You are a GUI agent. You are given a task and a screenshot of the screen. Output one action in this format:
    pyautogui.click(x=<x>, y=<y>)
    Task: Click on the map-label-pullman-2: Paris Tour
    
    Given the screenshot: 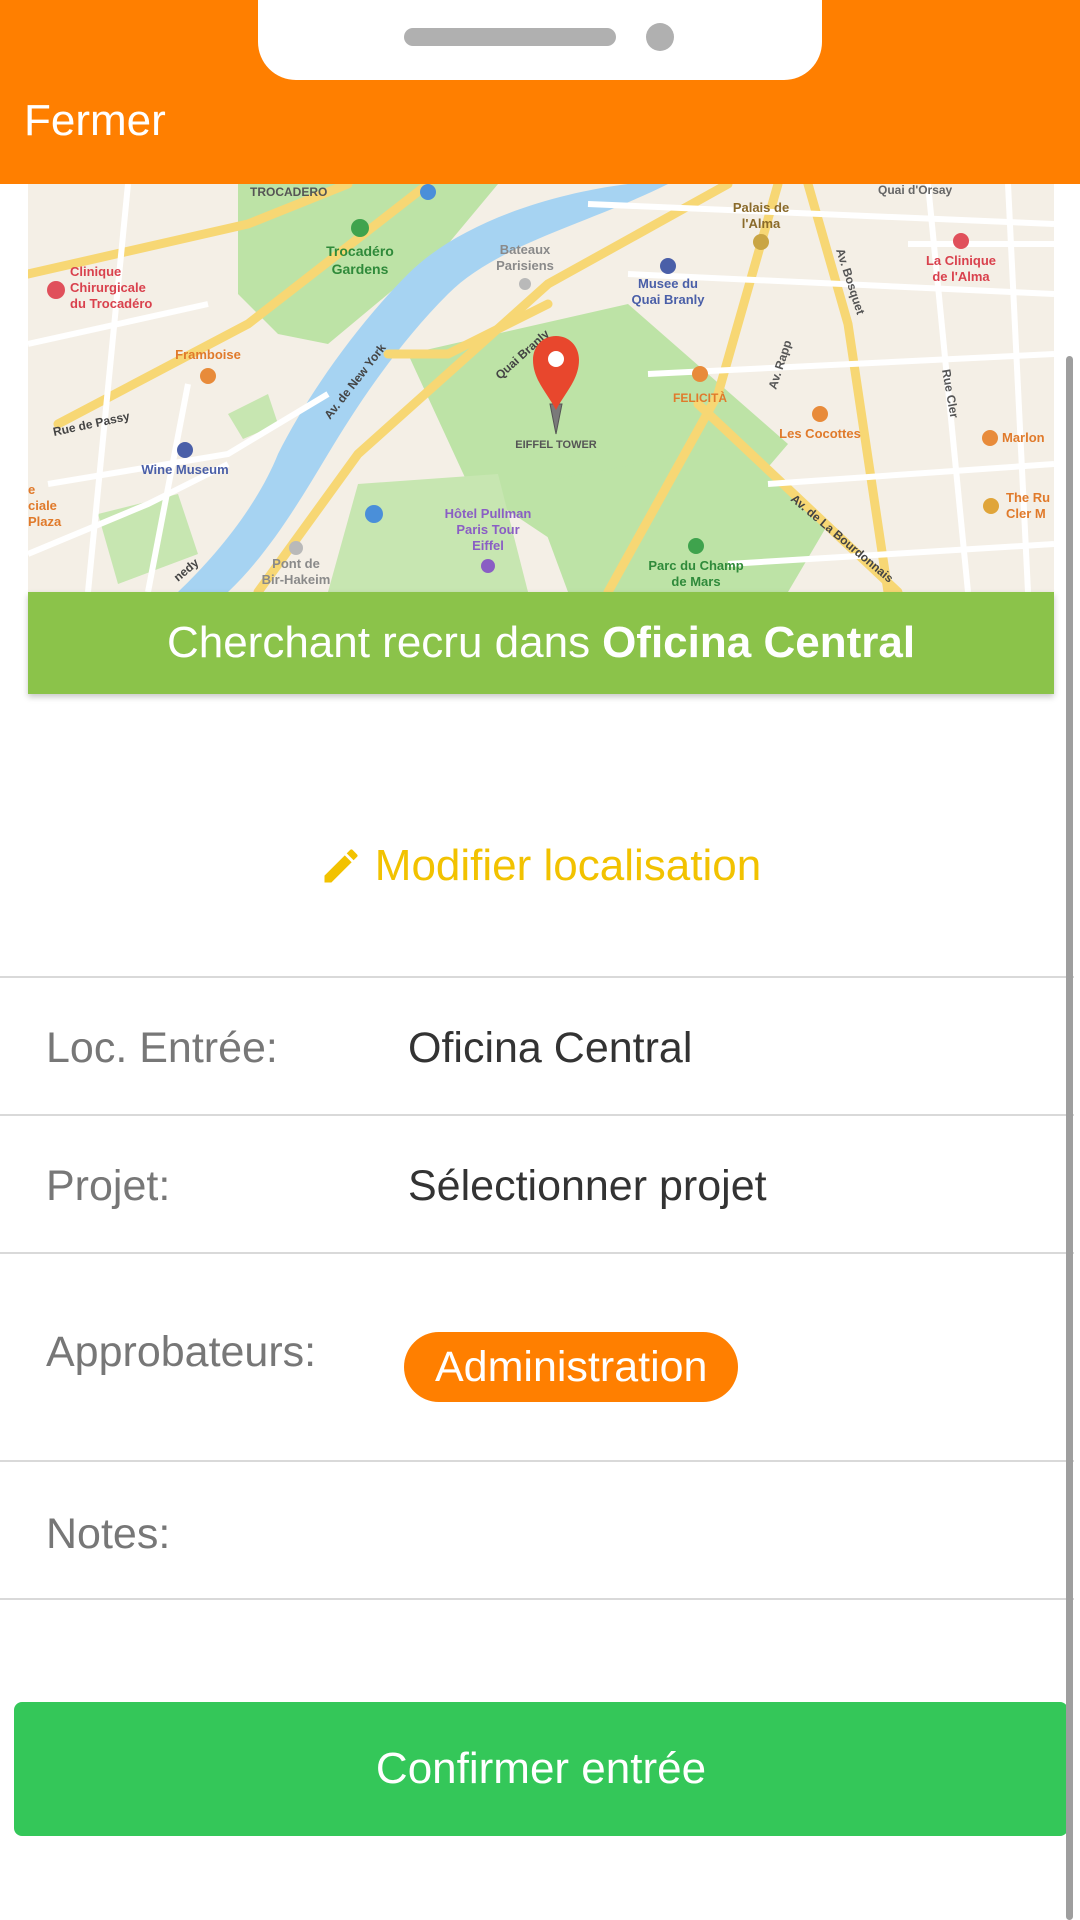 What is the action you would take?
    pyautogui.click(x=487, y=529)
    